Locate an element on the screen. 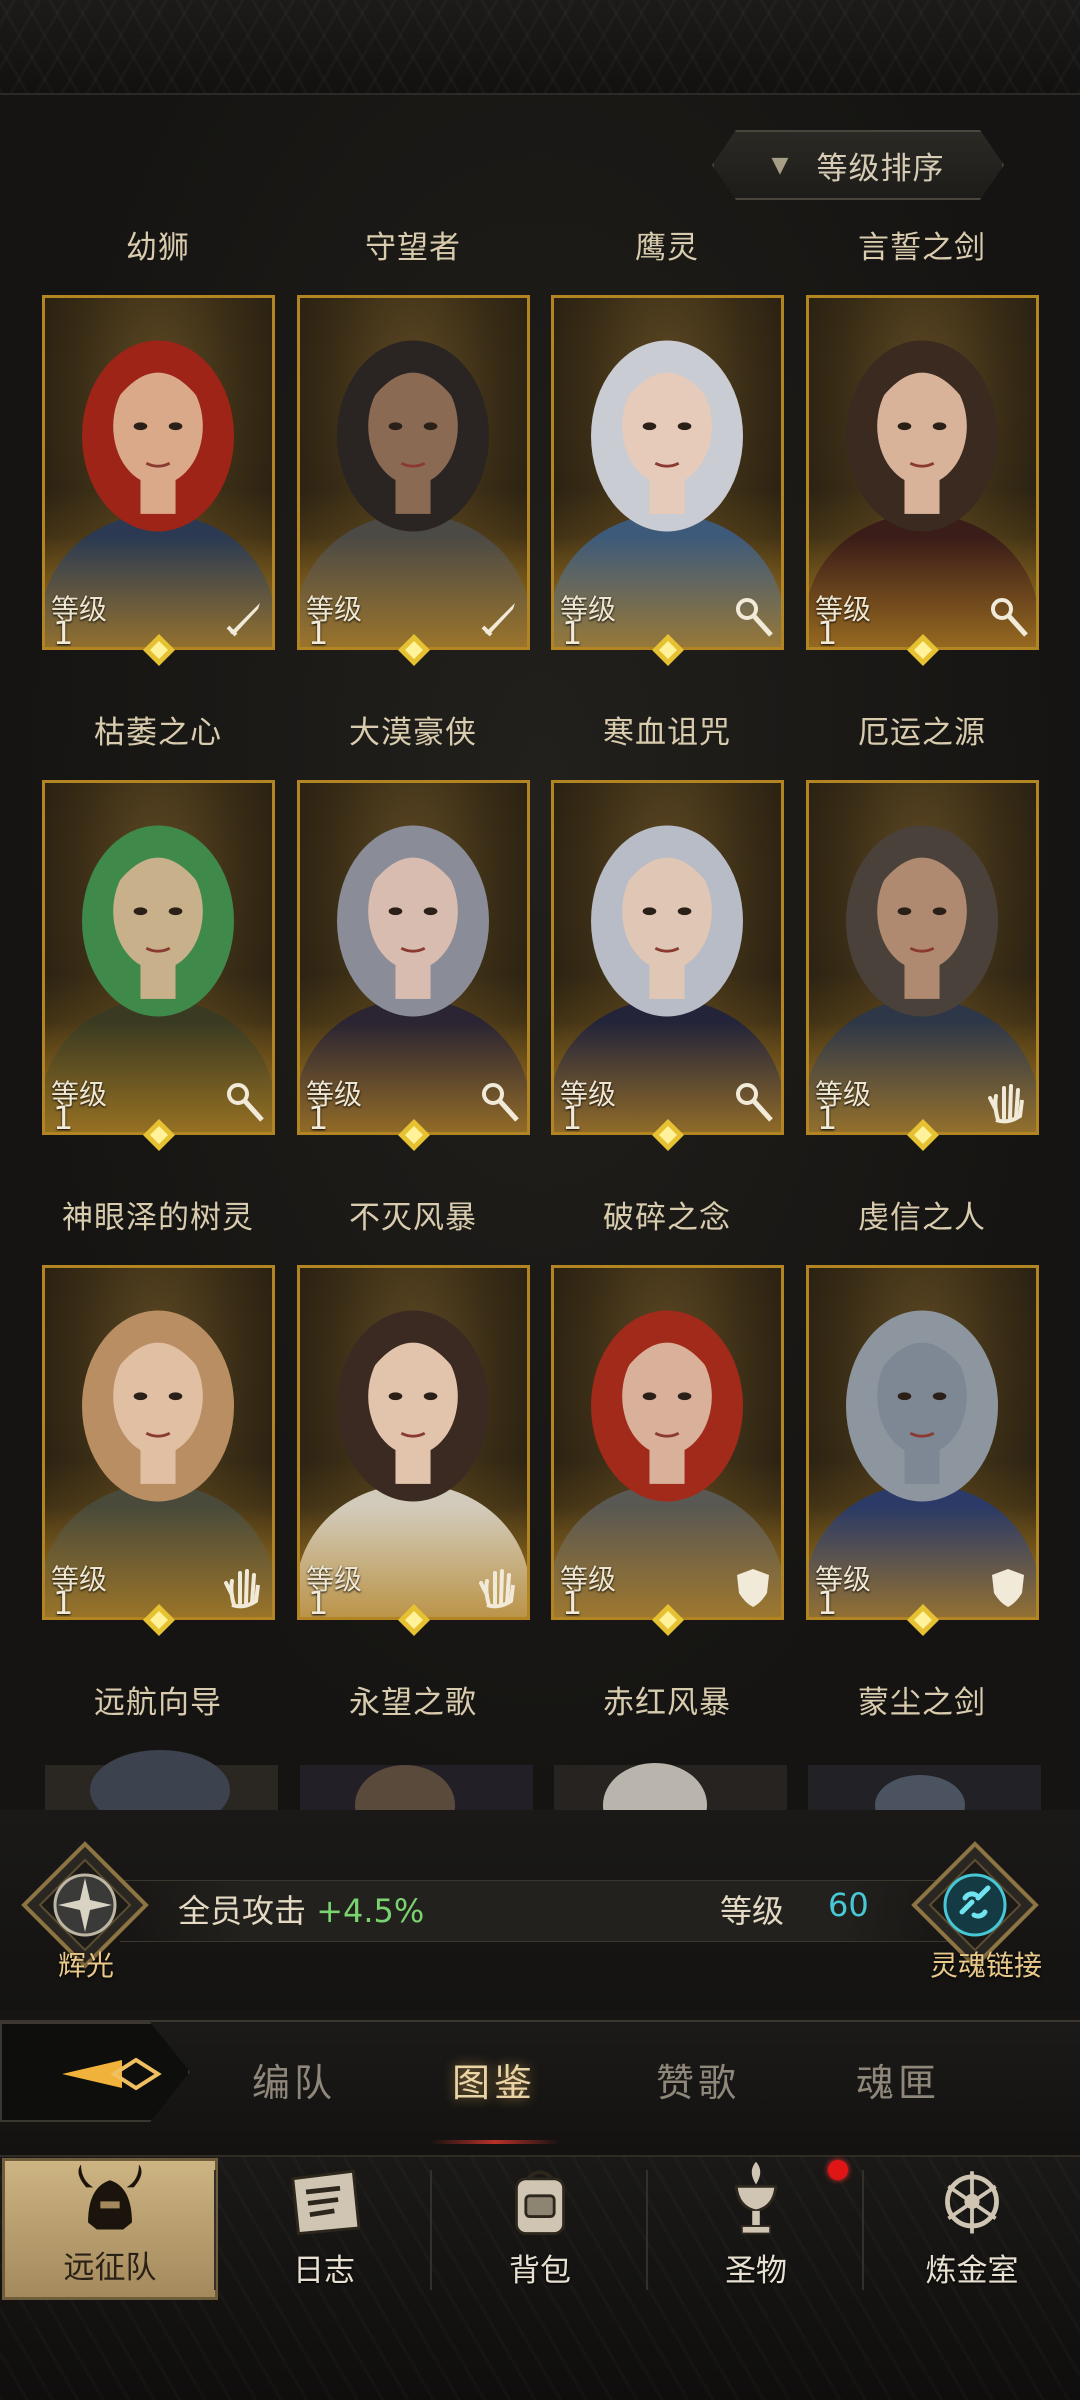 This screenshot has height=2400, width=1080. nav-item-4: 炼金室 is located at coordinates (972, 2229).